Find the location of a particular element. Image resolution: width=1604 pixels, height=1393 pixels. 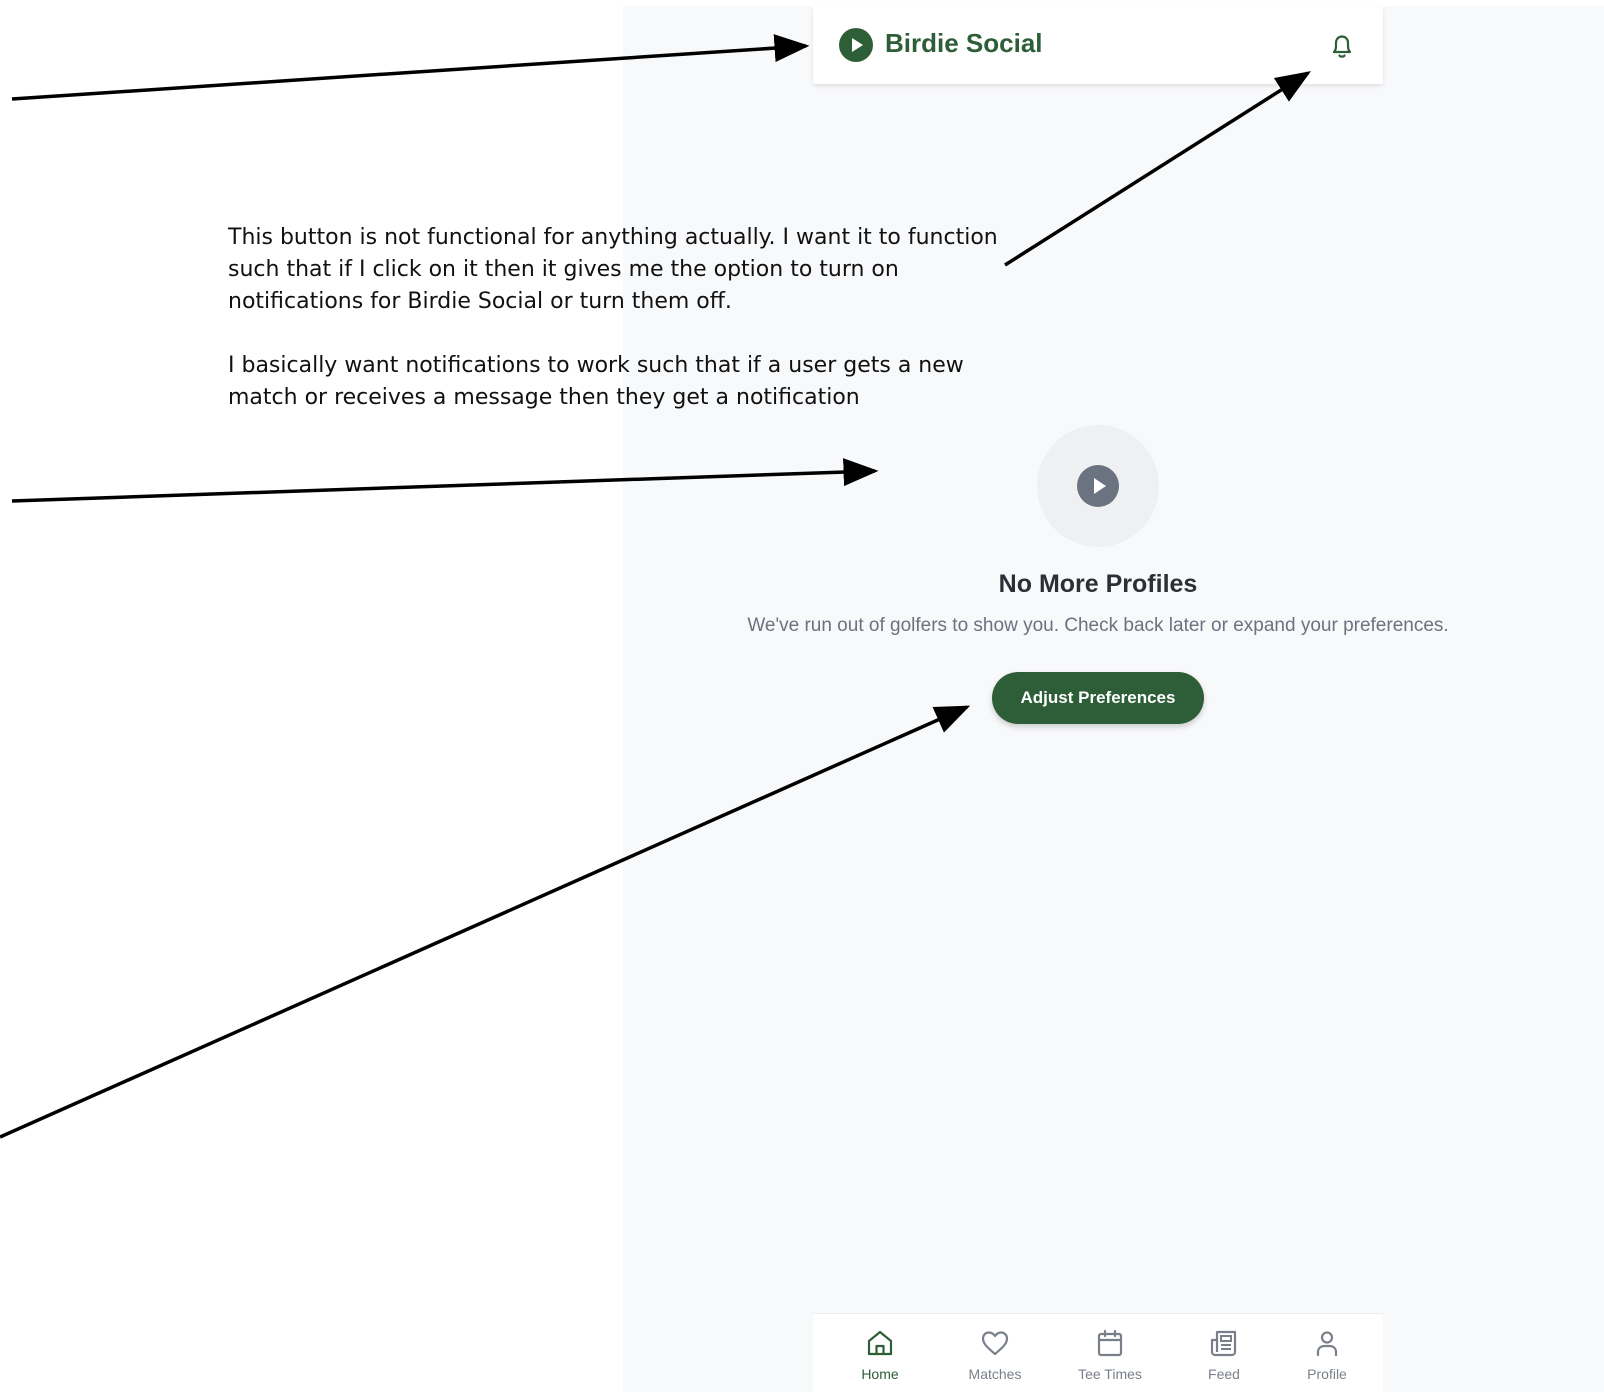

nav-item-matches: Matches is located at coordinates (995, 1353).